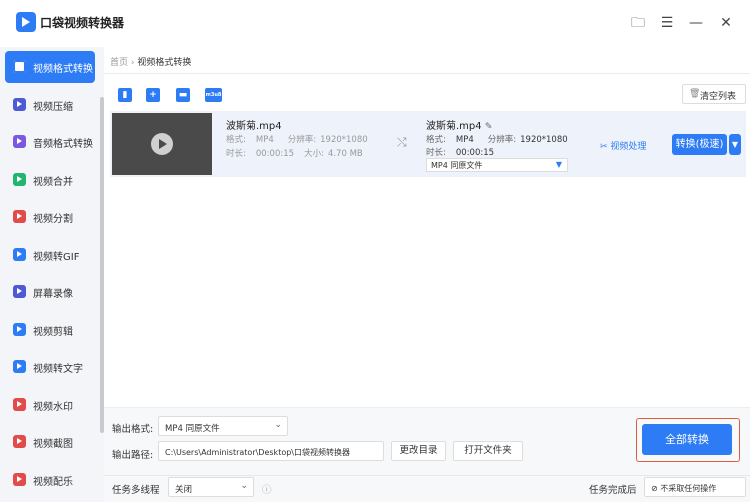  Describe the element at coordinates (63, 144) in the screenshot. I see `sidebar-item-label: 音频格式转换` at that location.